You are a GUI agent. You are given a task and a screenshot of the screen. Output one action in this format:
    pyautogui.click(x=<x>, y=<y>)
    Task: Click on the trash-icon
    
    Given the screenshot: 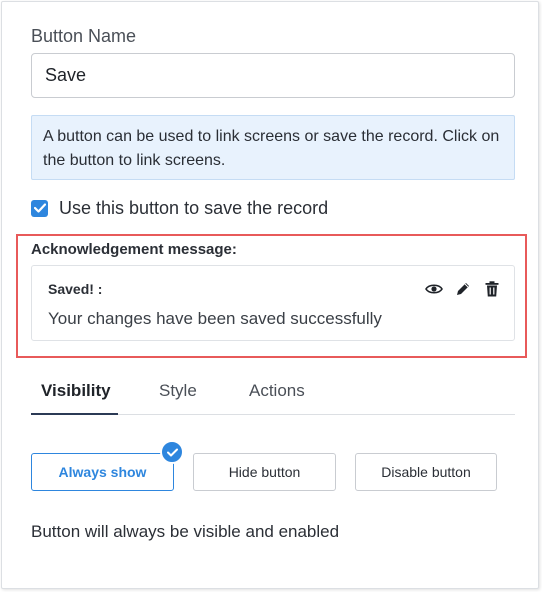 What is the action you would take?
    pyautogui.click(x=492, y=289)
    